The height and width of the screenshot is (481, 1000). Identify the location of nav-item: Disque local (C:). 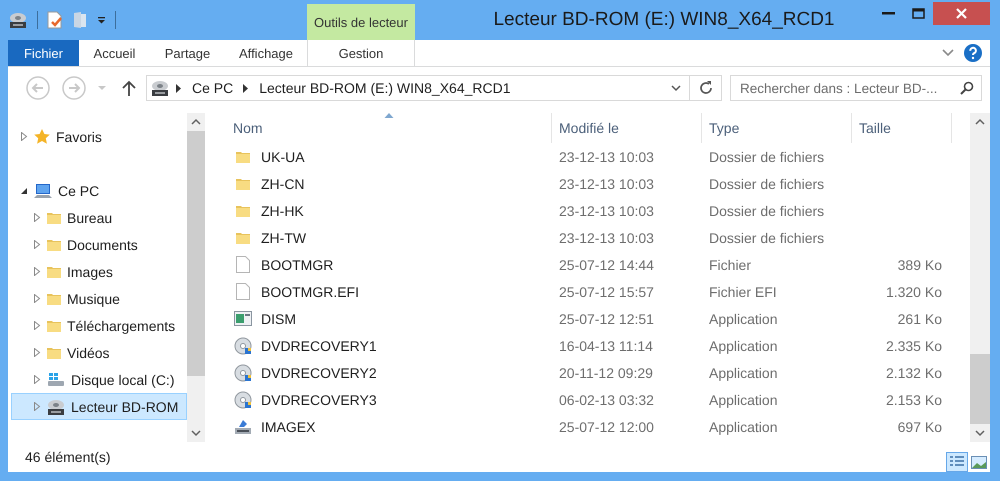
(99, 379).